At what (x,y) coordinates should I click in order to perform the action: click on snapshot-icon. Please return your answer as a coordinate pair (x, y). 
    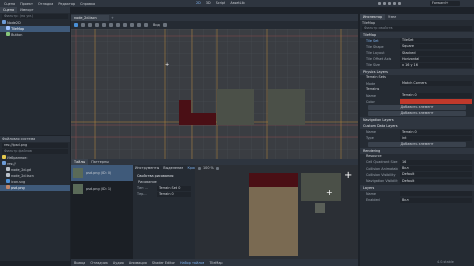
    Looking at the image, I should click on (164, 25).